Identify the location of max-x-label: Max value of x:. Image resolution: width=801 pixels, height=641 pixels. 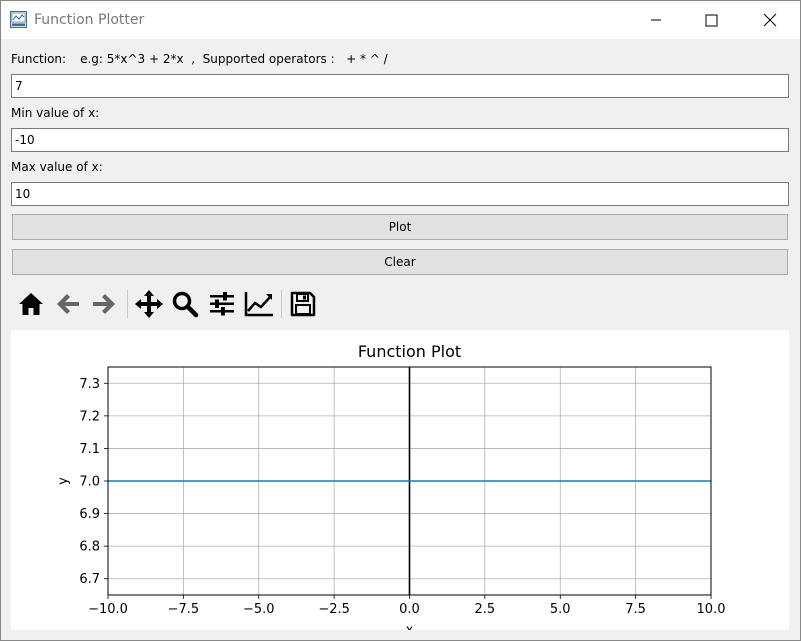
(57, 167).